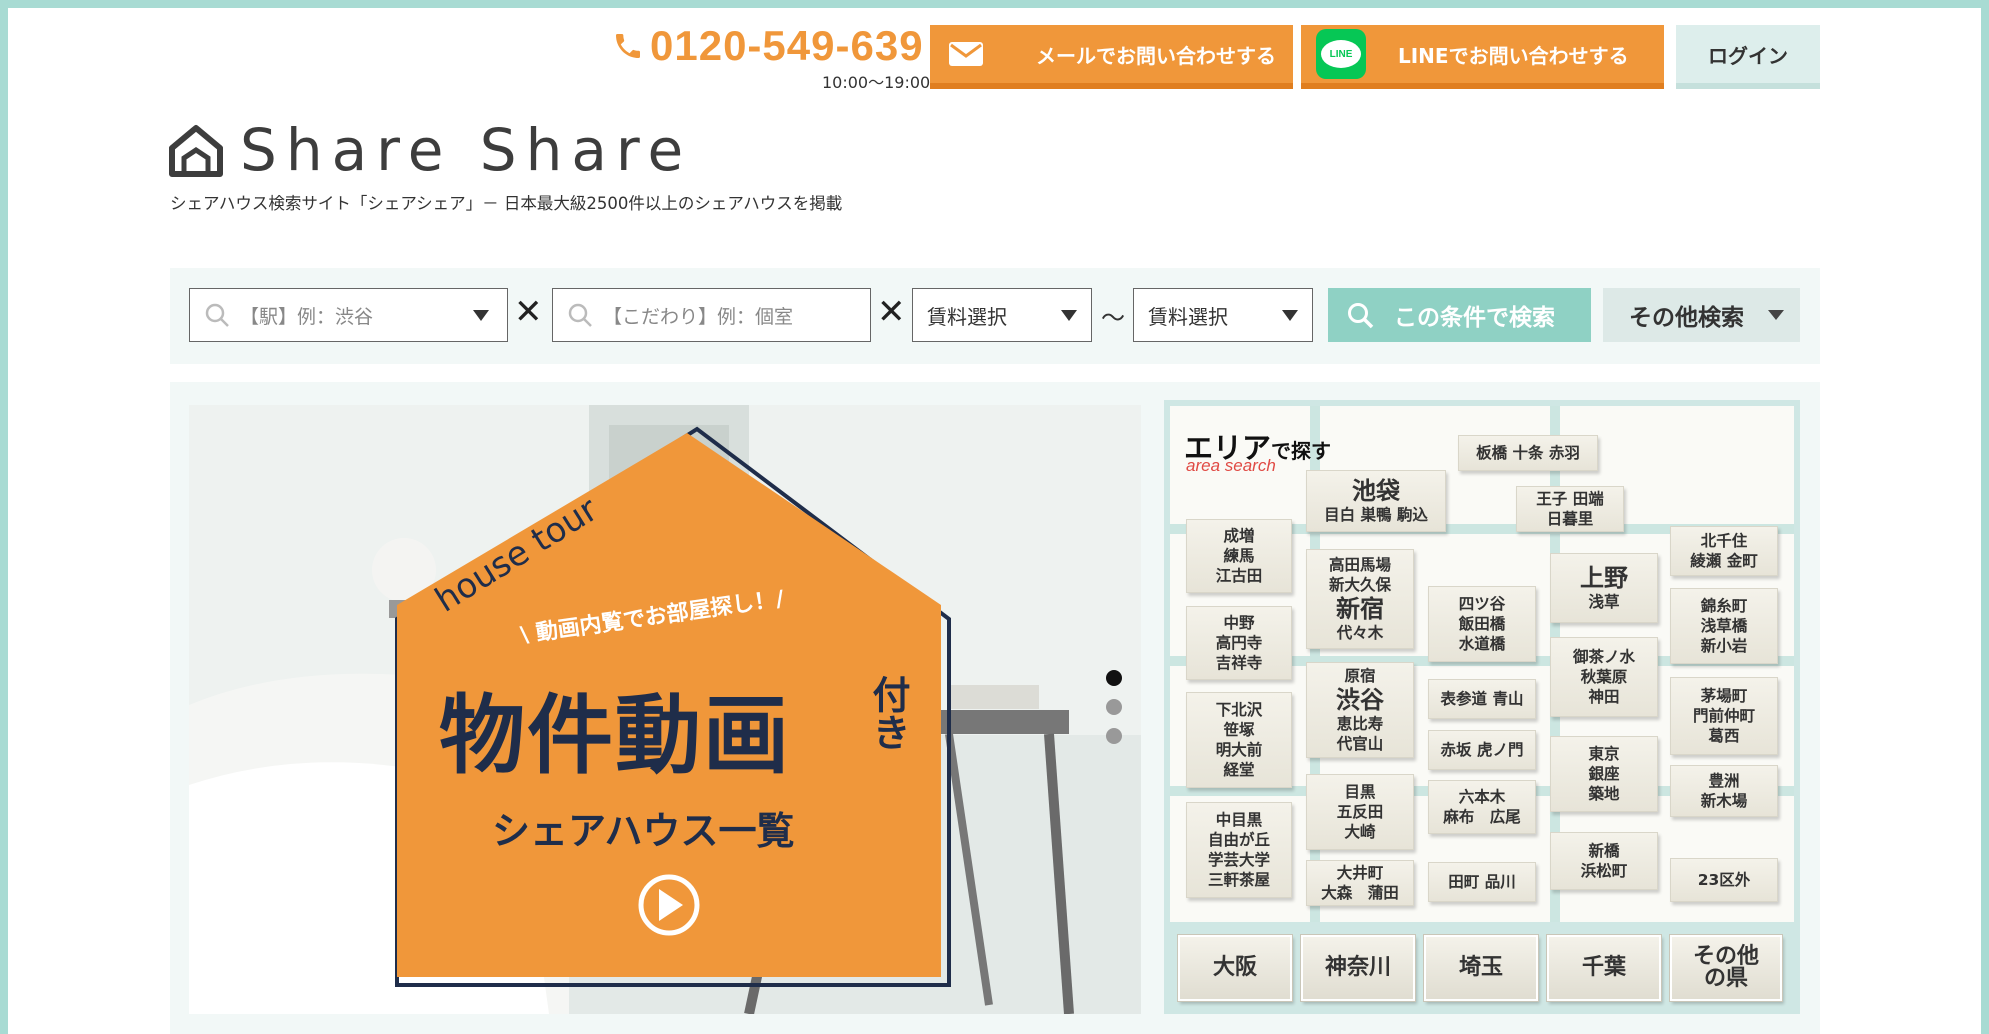  Describe the element at coordinates (1376, 501) in the screenshot. I see `area-tile-ikebukuro: 池袋 目白 巣鴨 駒込` at that location.